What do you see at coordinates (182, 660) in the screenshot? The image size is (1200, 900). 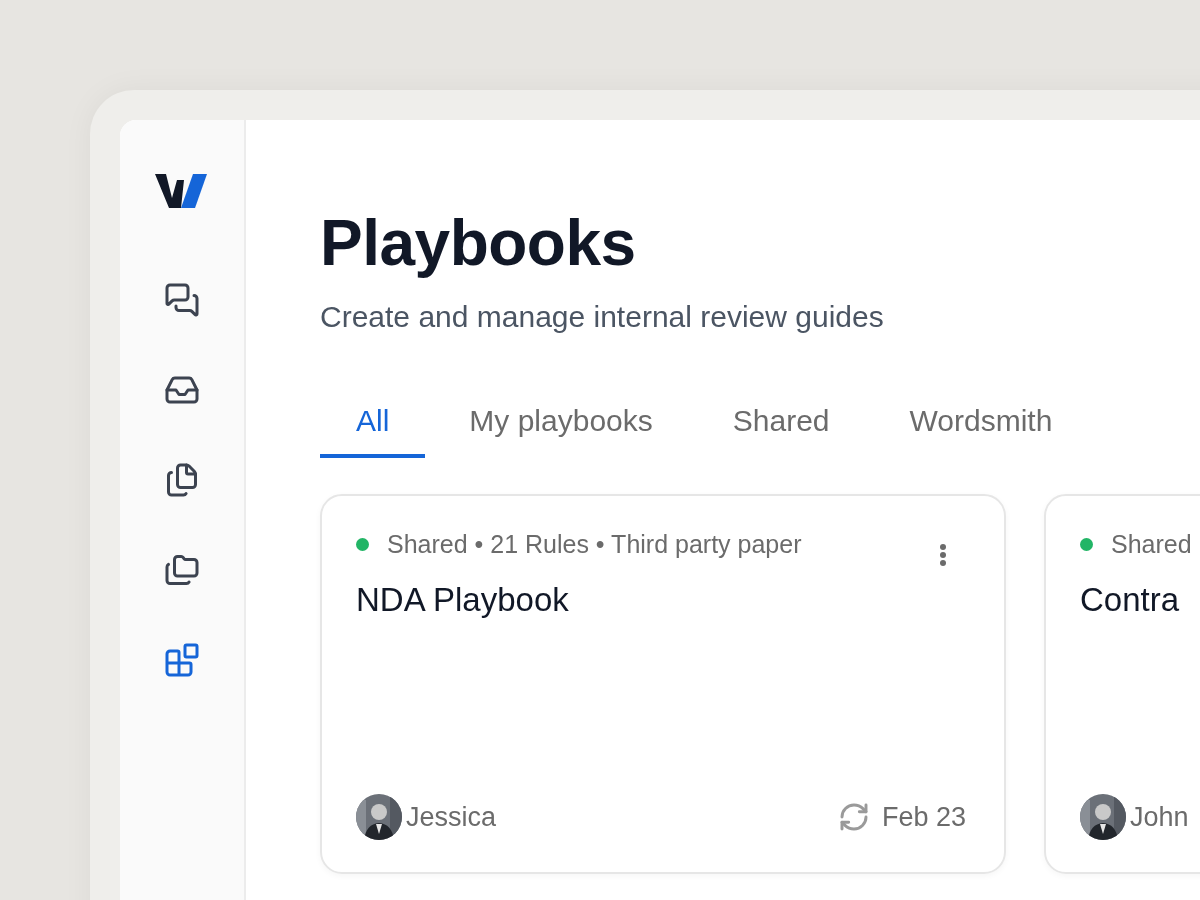 I see `blocks-icon` at bounding box center [182, 660].